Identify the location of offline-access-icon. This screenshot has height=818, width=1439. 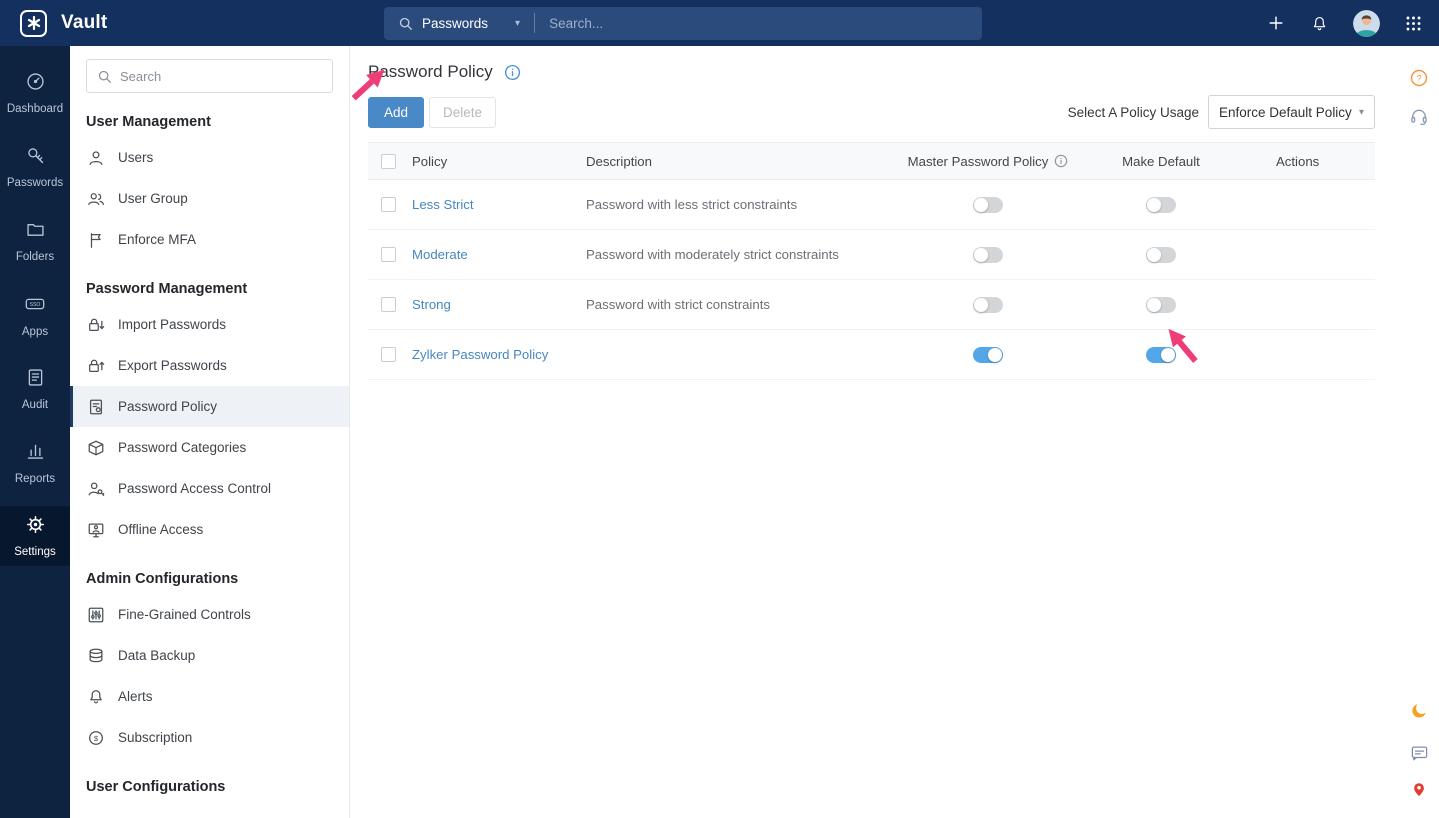
(96, 530).